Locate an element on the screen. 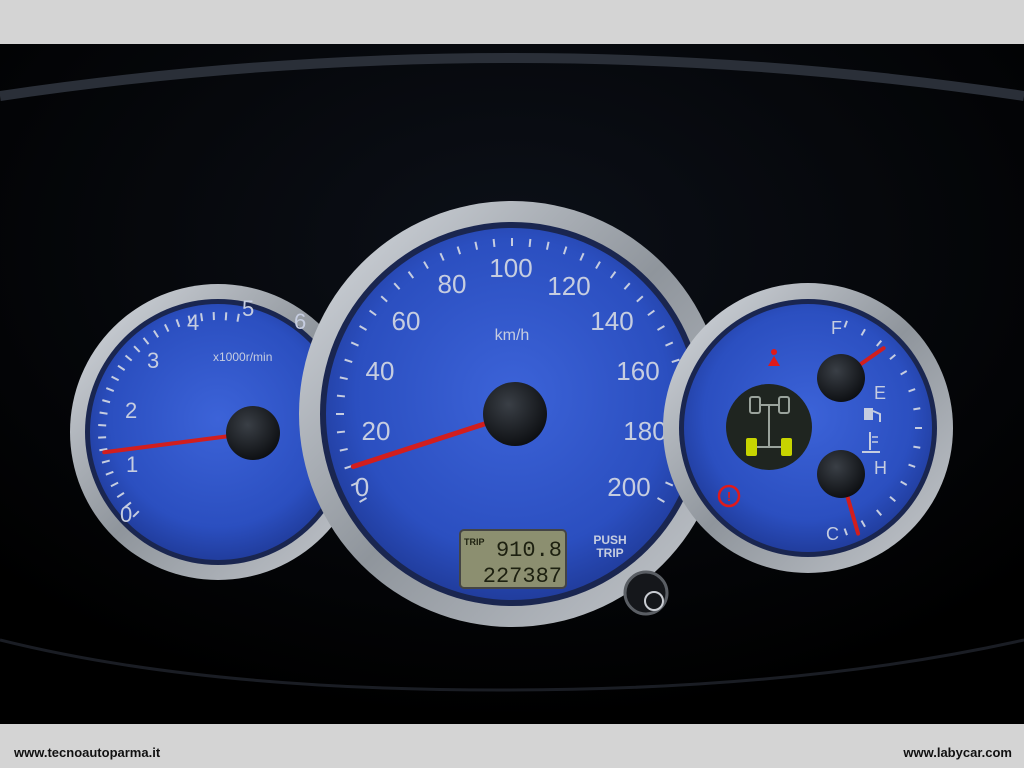  trip-reset-knob is located at coordinates (646, 593).